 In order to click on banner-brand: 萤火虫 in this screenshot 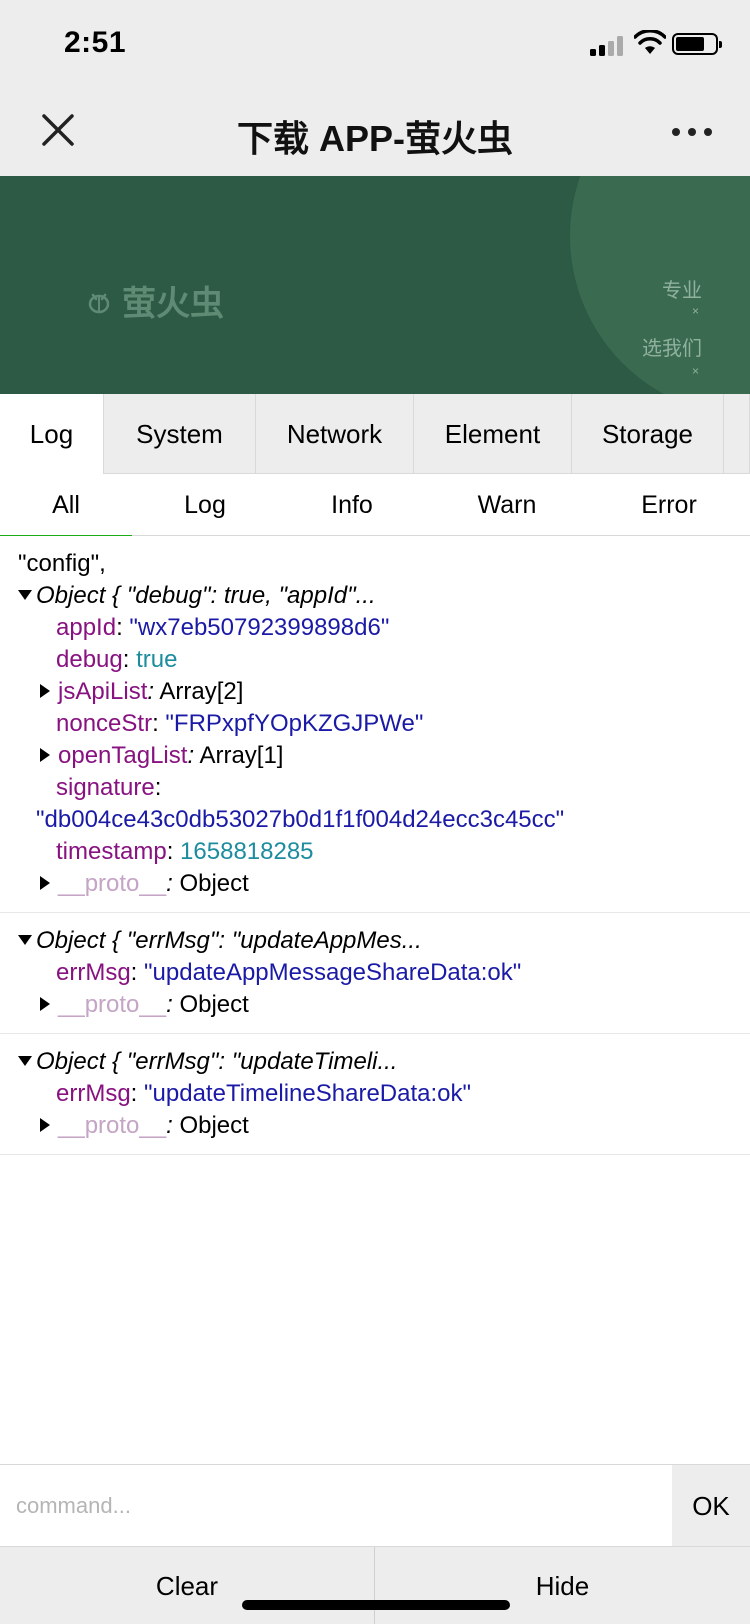, I will do `click(154, 300)`.